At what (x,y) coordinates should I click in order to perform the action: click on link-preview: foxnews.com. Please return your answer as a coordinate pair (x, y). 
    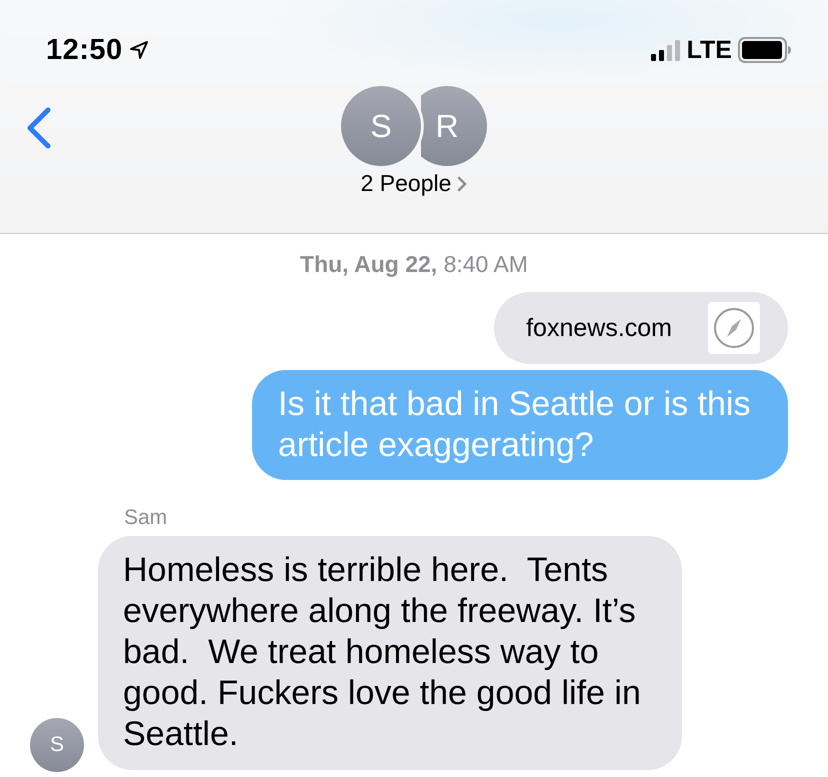
    Looking at the image, I should click on (641, 328).